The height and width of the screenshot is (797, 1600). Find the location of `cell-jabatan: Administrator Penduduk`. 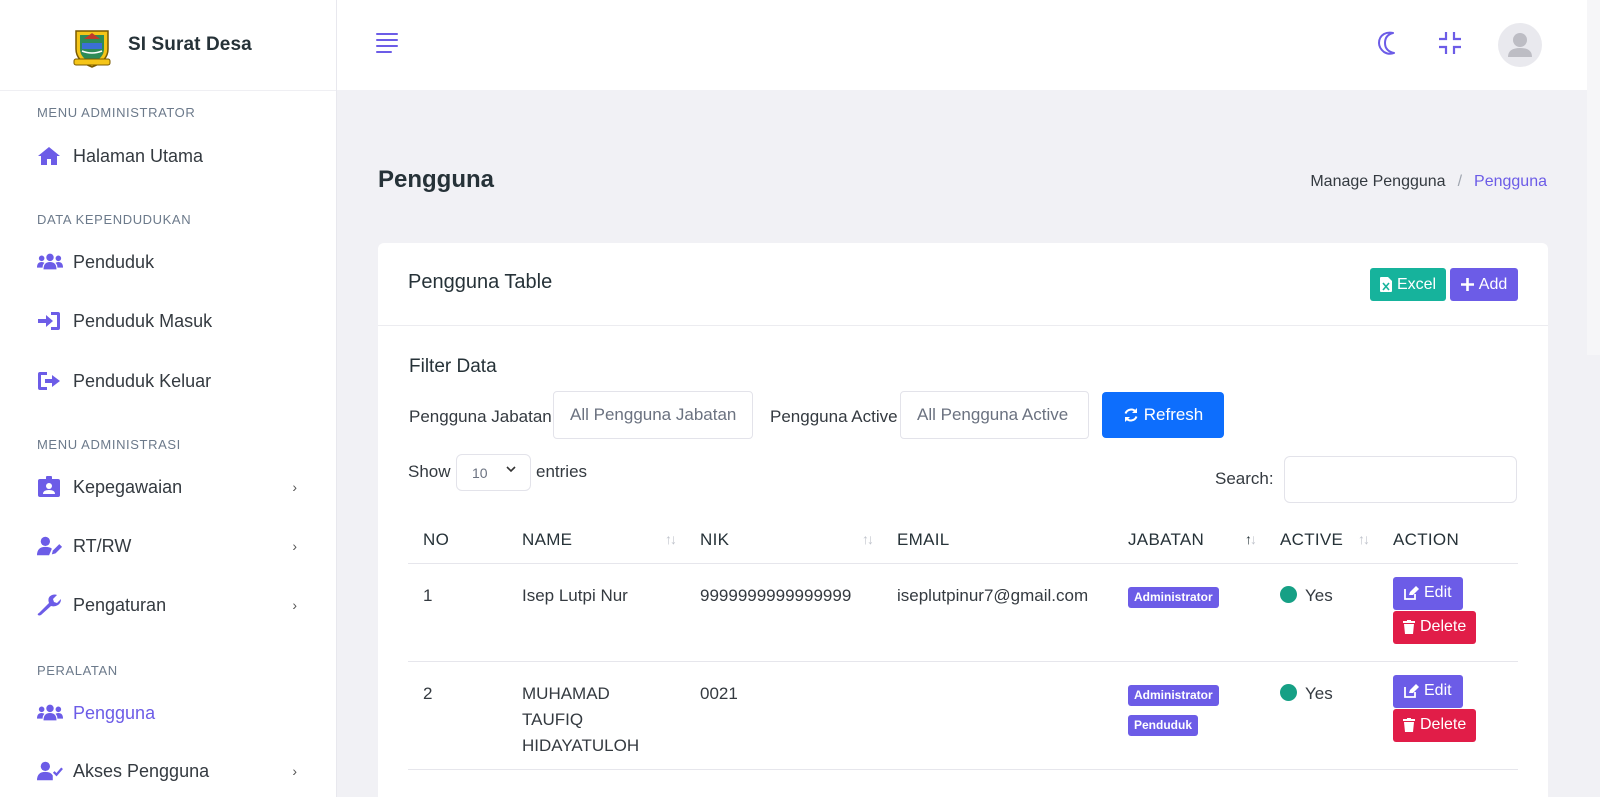

cell-jabatan: Administrator Penduduk is located at coordinates (1189, 715).